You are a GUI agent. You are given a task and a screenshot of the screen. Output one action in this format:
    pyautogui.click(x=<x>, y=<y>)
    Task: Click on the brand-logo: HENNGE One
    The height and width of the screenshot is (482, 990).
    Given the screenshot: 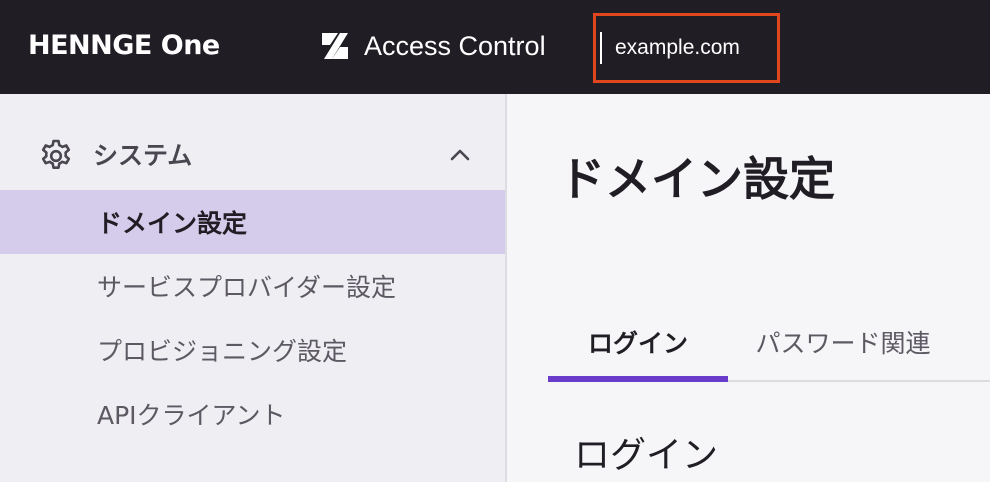 What is the action you would take?
    pyautogui.click(x=124, y=46)
    